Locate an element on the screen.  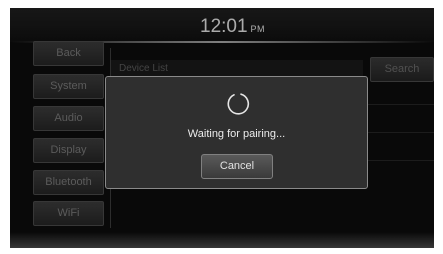
loading-spinner-icon is located at coordinates (238, 104).